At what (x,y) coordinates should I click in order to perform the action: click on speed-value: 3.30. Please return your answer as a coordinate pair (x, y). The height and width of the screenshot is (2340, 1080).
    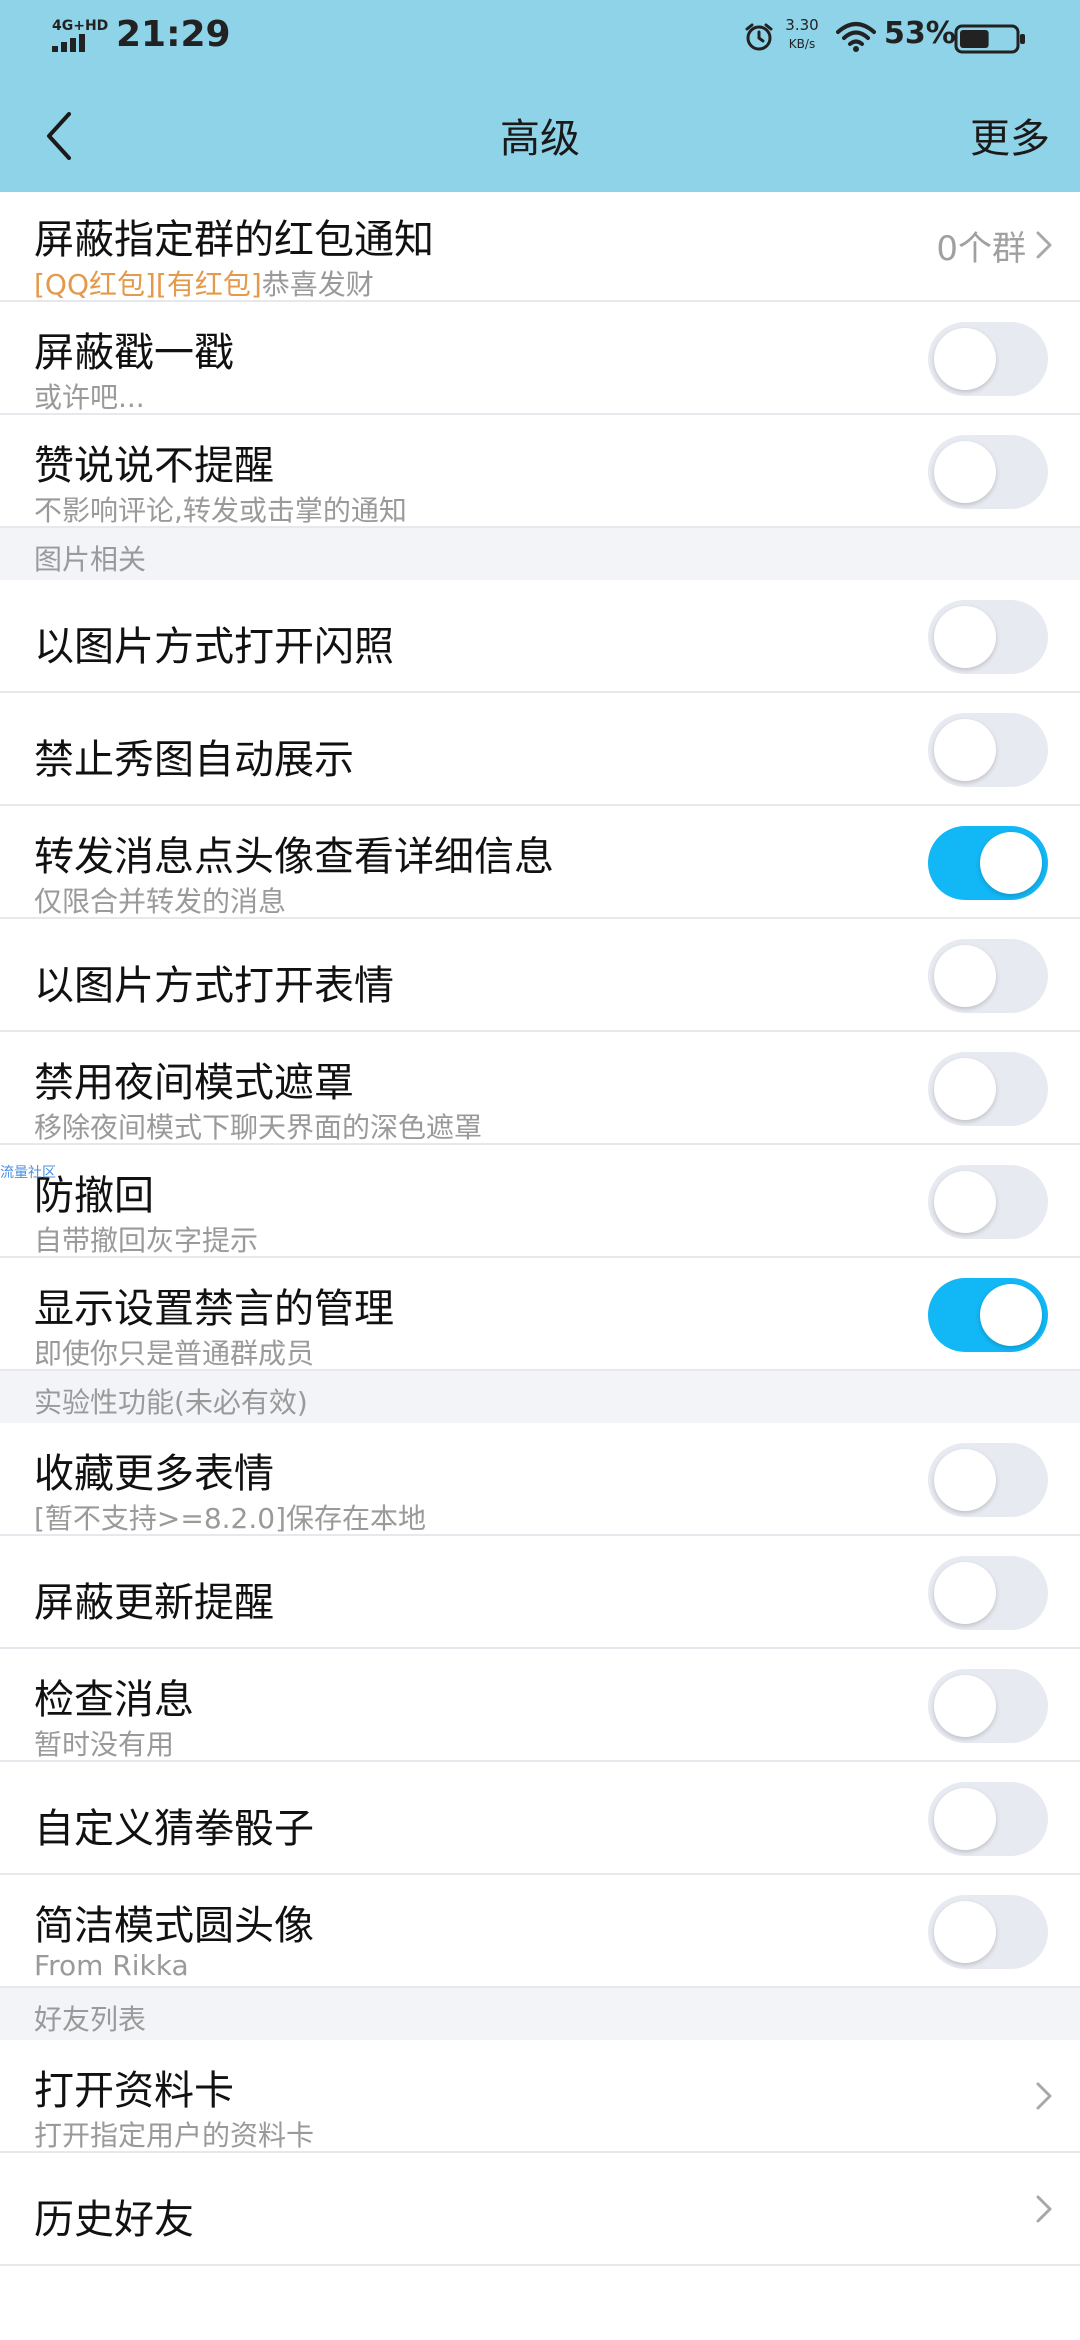
    Looking at the image, I should click on (802, 25).